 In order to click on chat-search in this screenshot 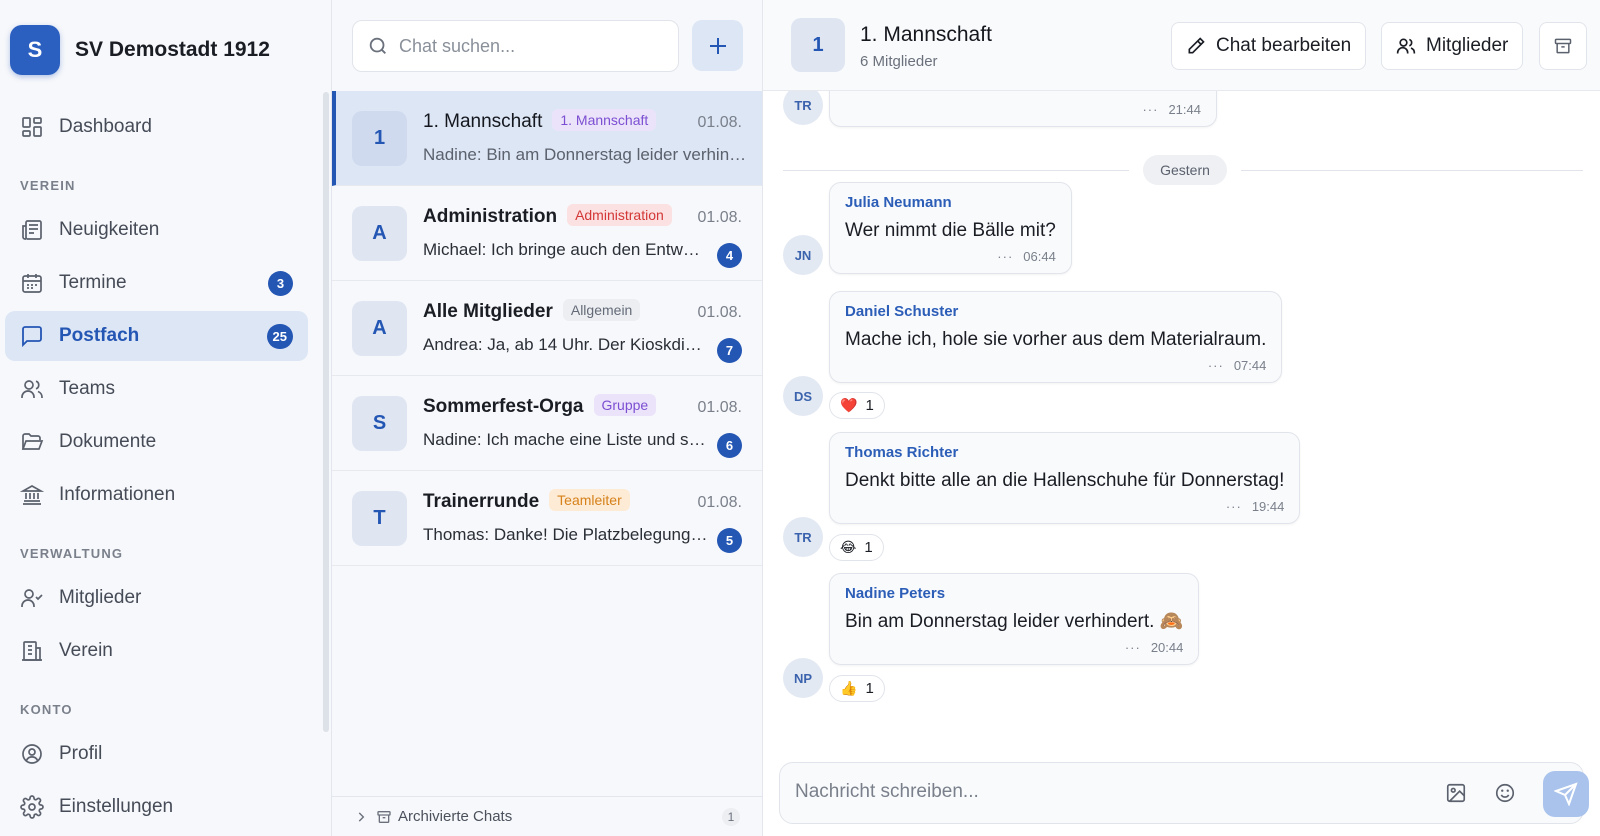, I will do `click(515, 46)`.